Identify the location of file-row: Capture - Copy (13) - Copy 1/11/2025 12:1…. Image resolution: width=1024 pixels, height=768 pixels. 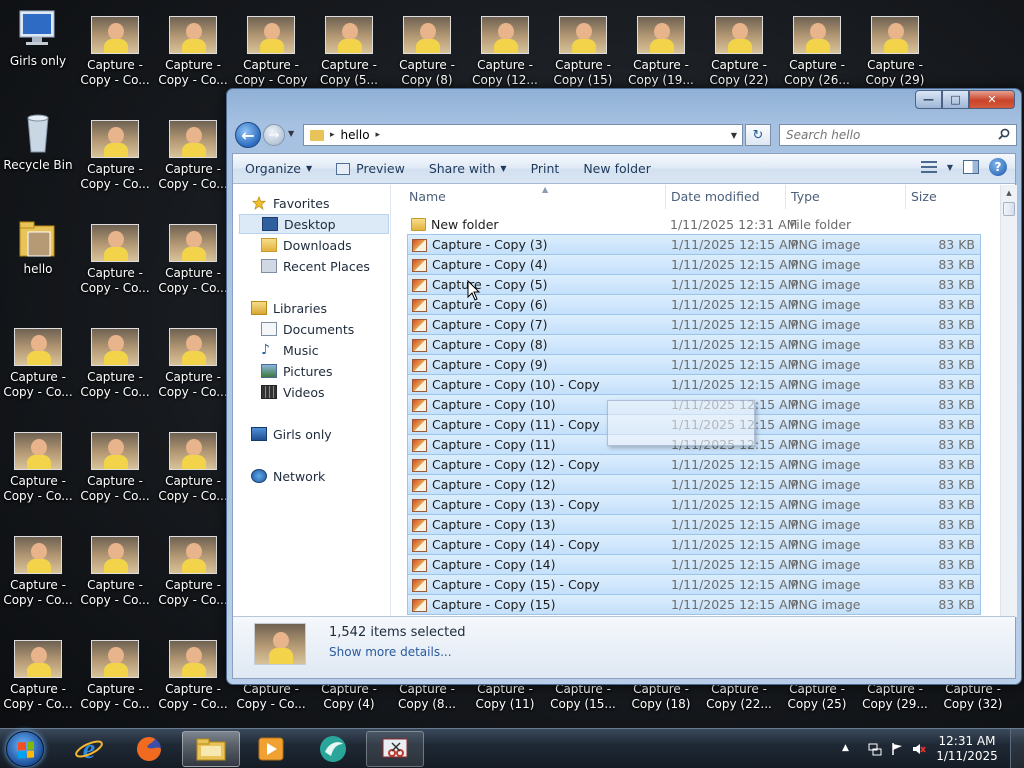
(694, 504).